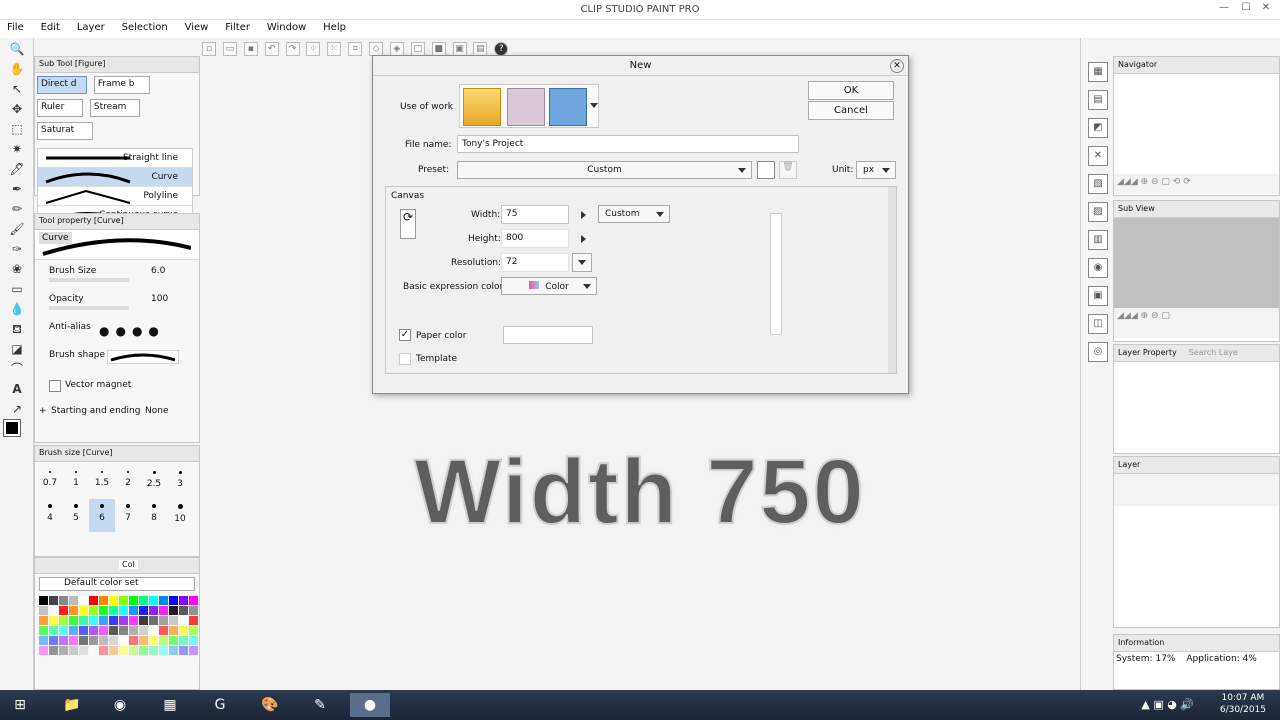 The image size is (1280, 720). What do you see at coordinates (1098, 212) in the screenshot?
I see `vector-icon: ▨` at bounding box center [1098, 212].